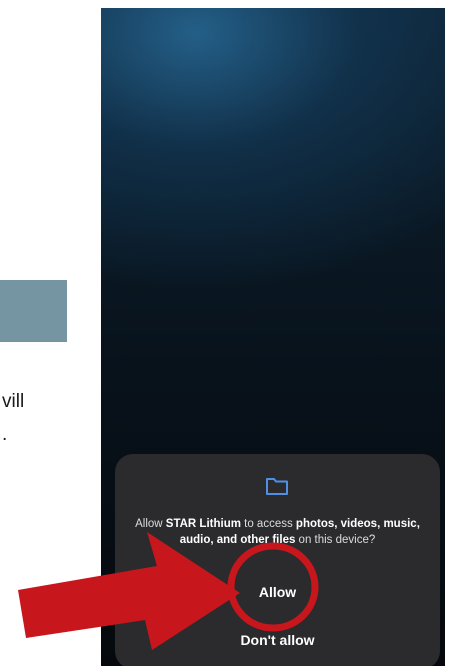 The width and height of the screenshot is (454, 667). I want to click on cropped-instruction-text: vill ., so click(32, 418).